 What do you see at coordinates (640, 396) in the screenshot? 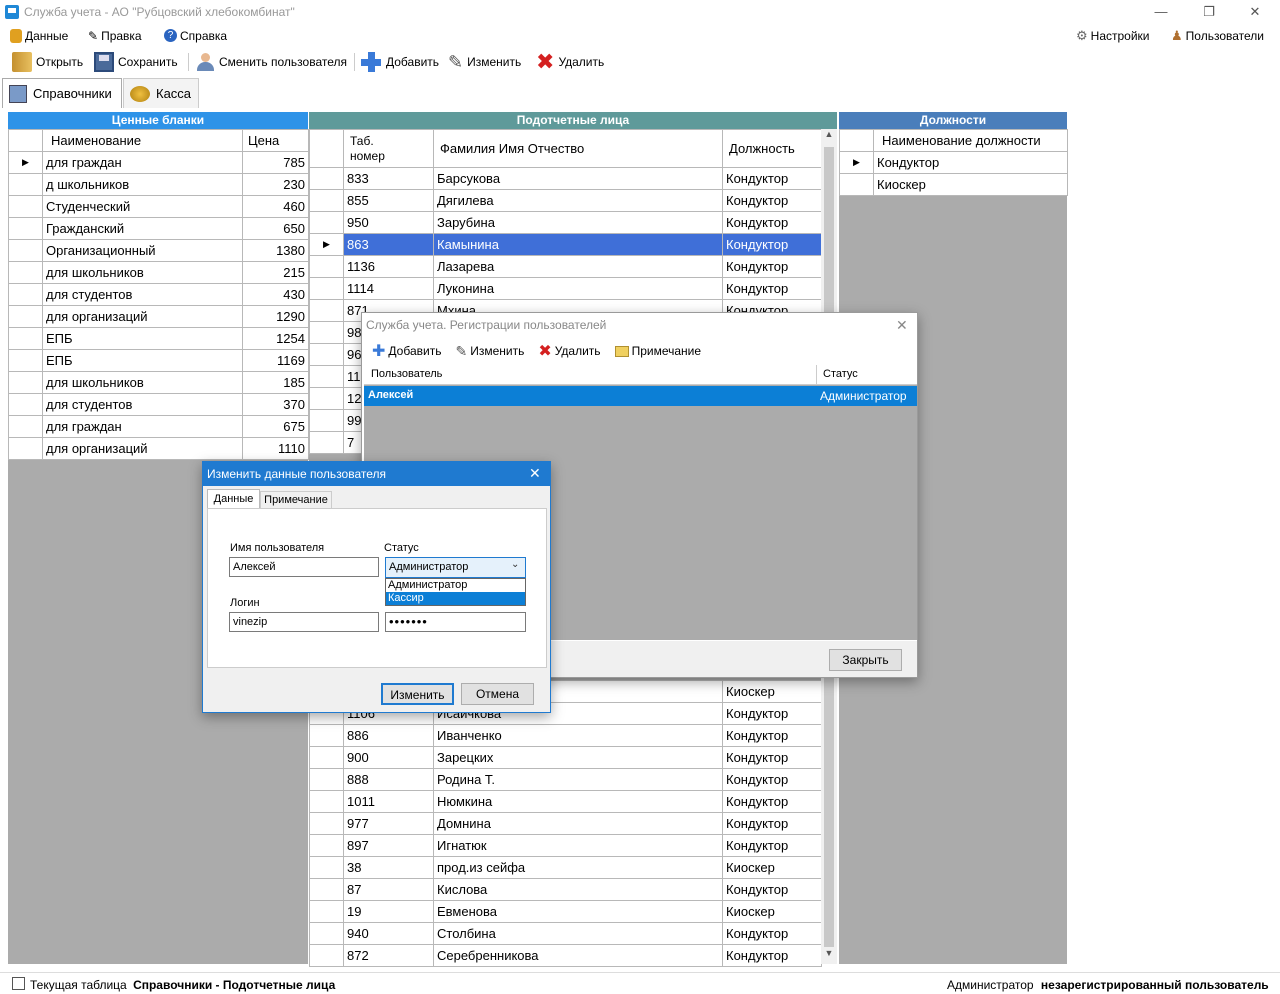
I see `reg-row: Алексей Администратор` at bounding box center [640, 396].